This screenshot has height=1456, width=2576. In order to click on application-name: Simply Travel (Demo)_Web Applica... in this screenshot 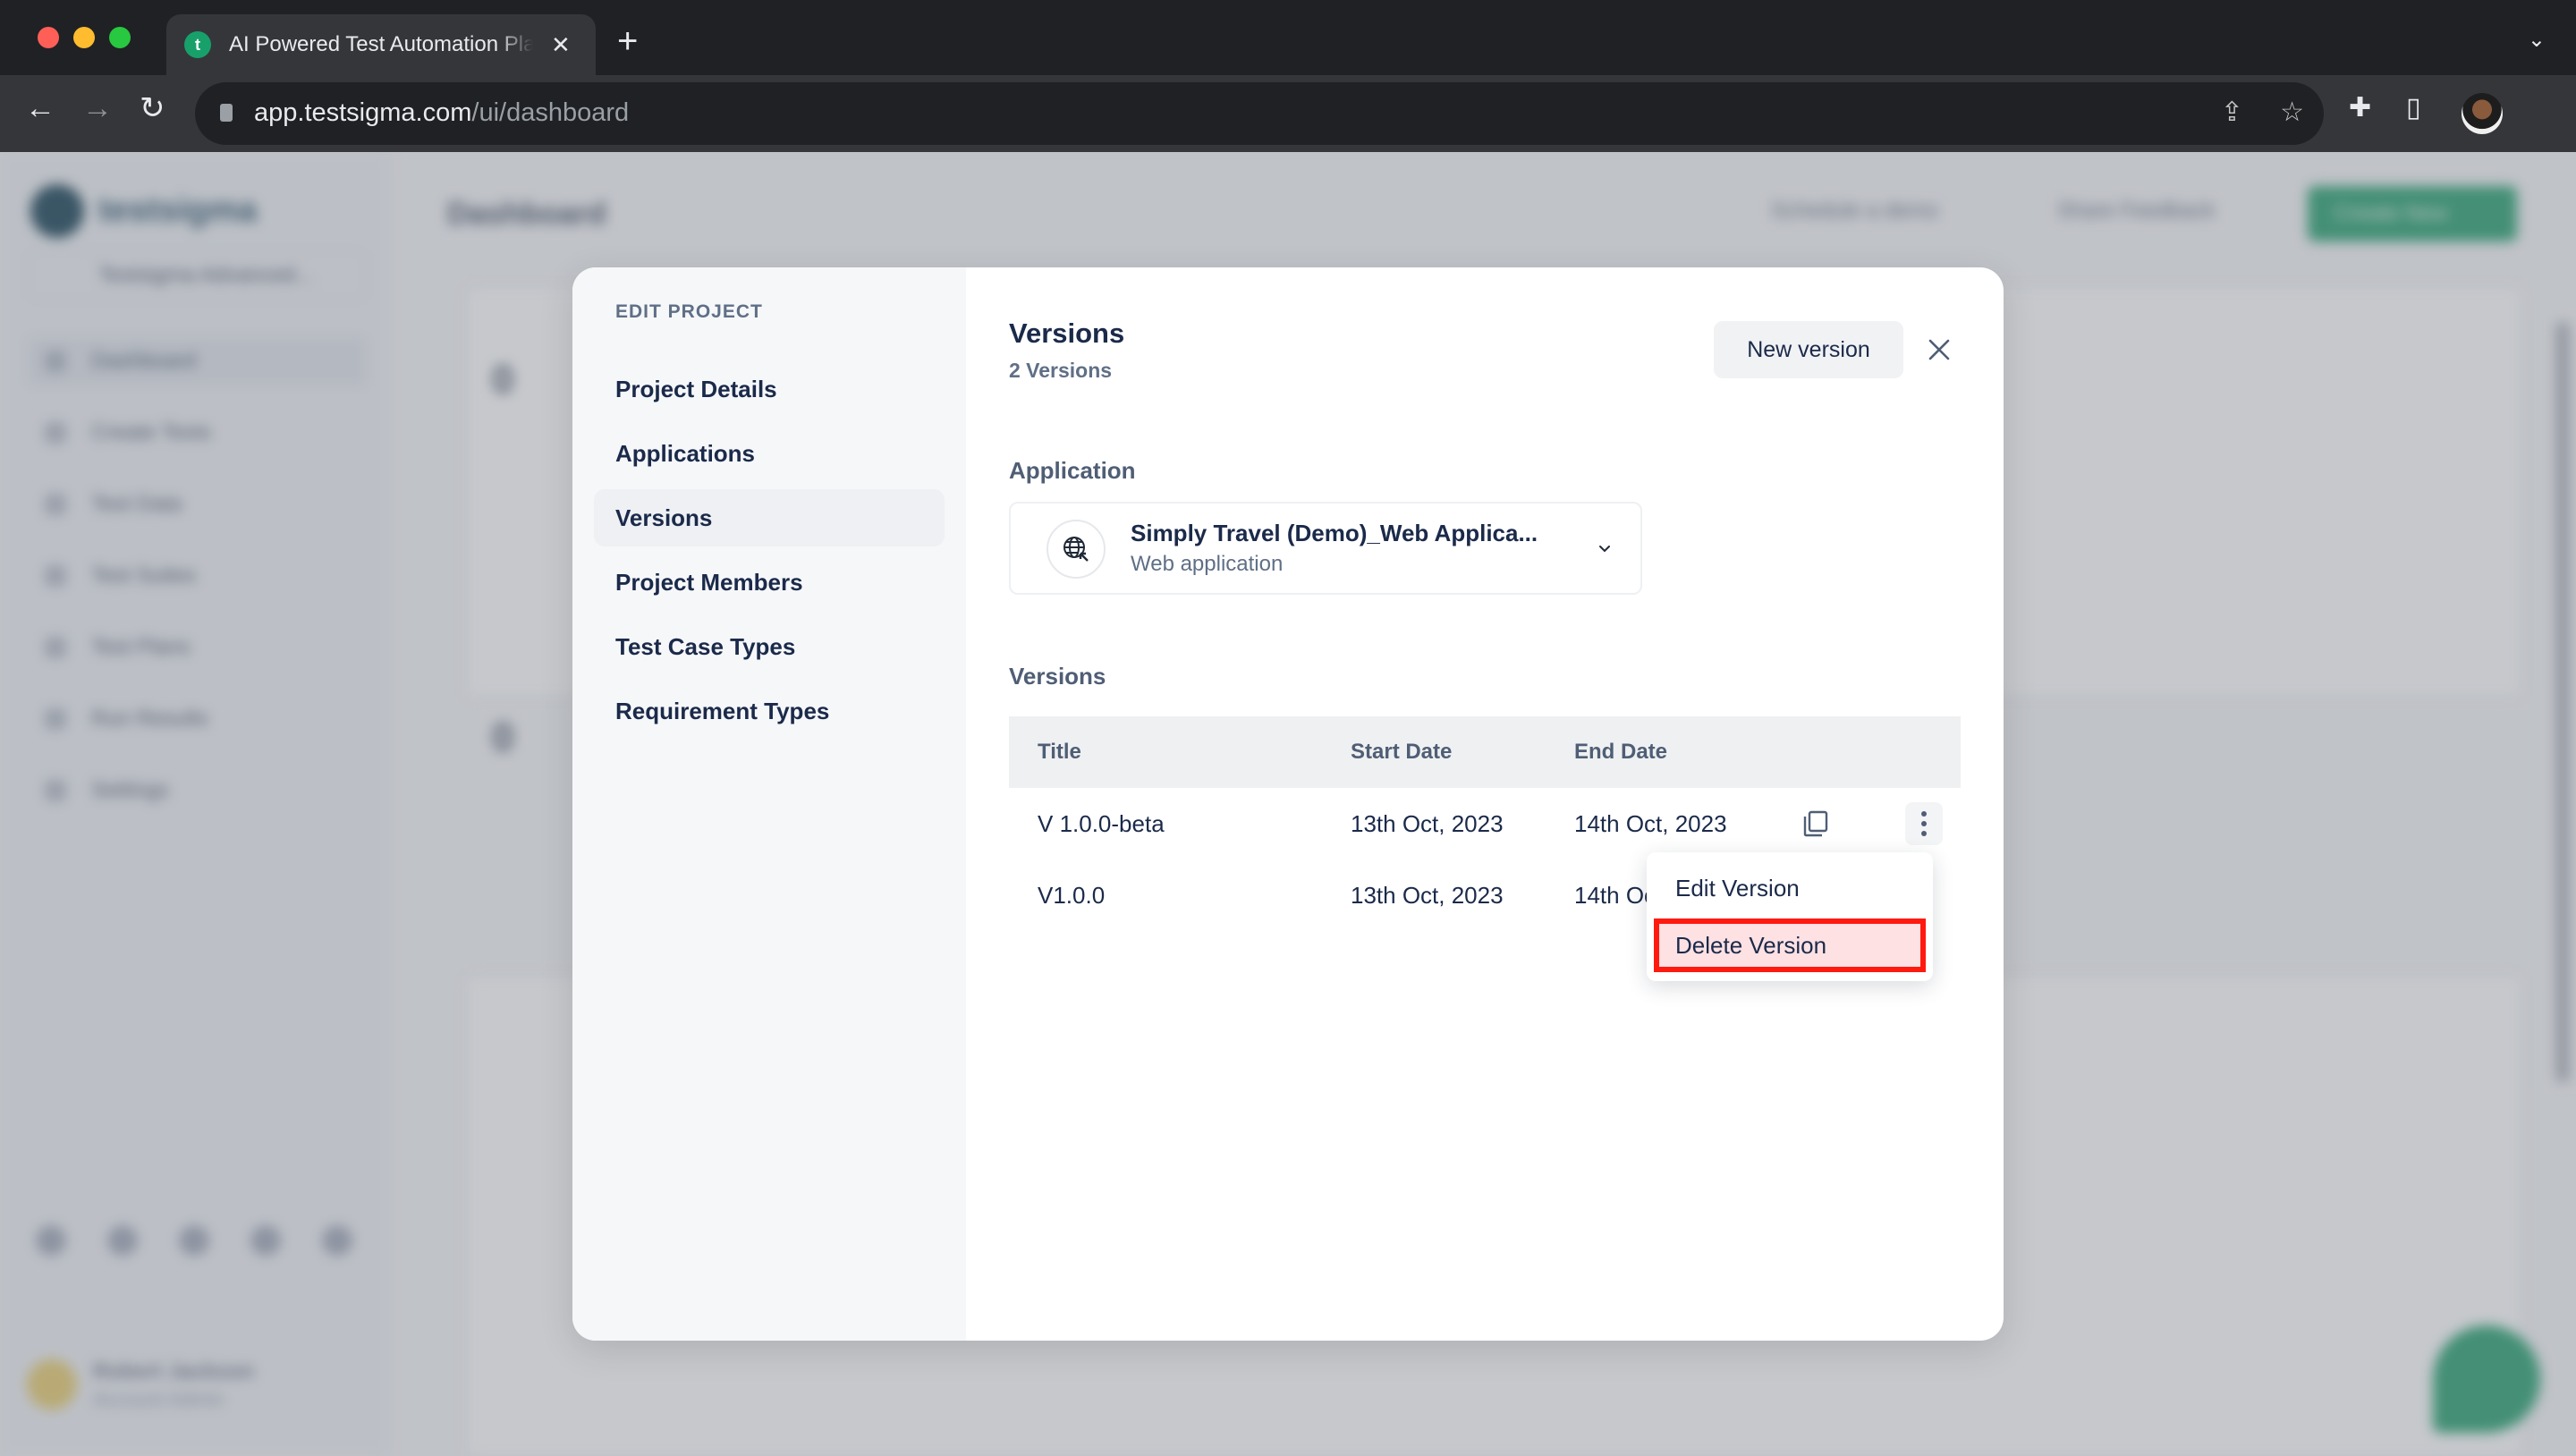, I will do `click(1334, 533)`.